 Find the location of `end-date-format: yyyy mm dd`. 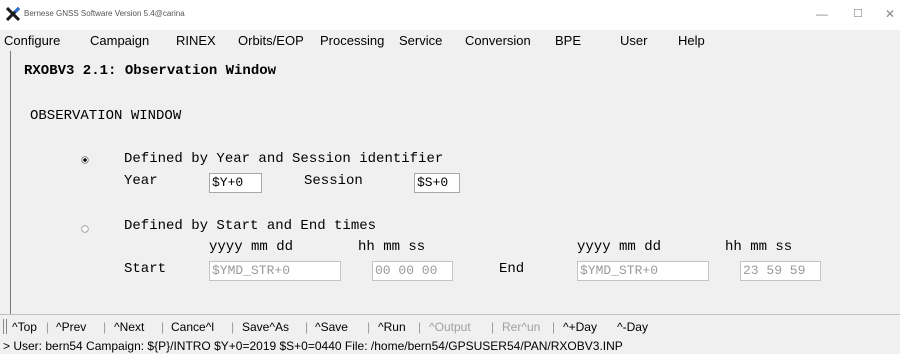

end-date-format: yyyy mm dd is located at coordinates (619, 247).